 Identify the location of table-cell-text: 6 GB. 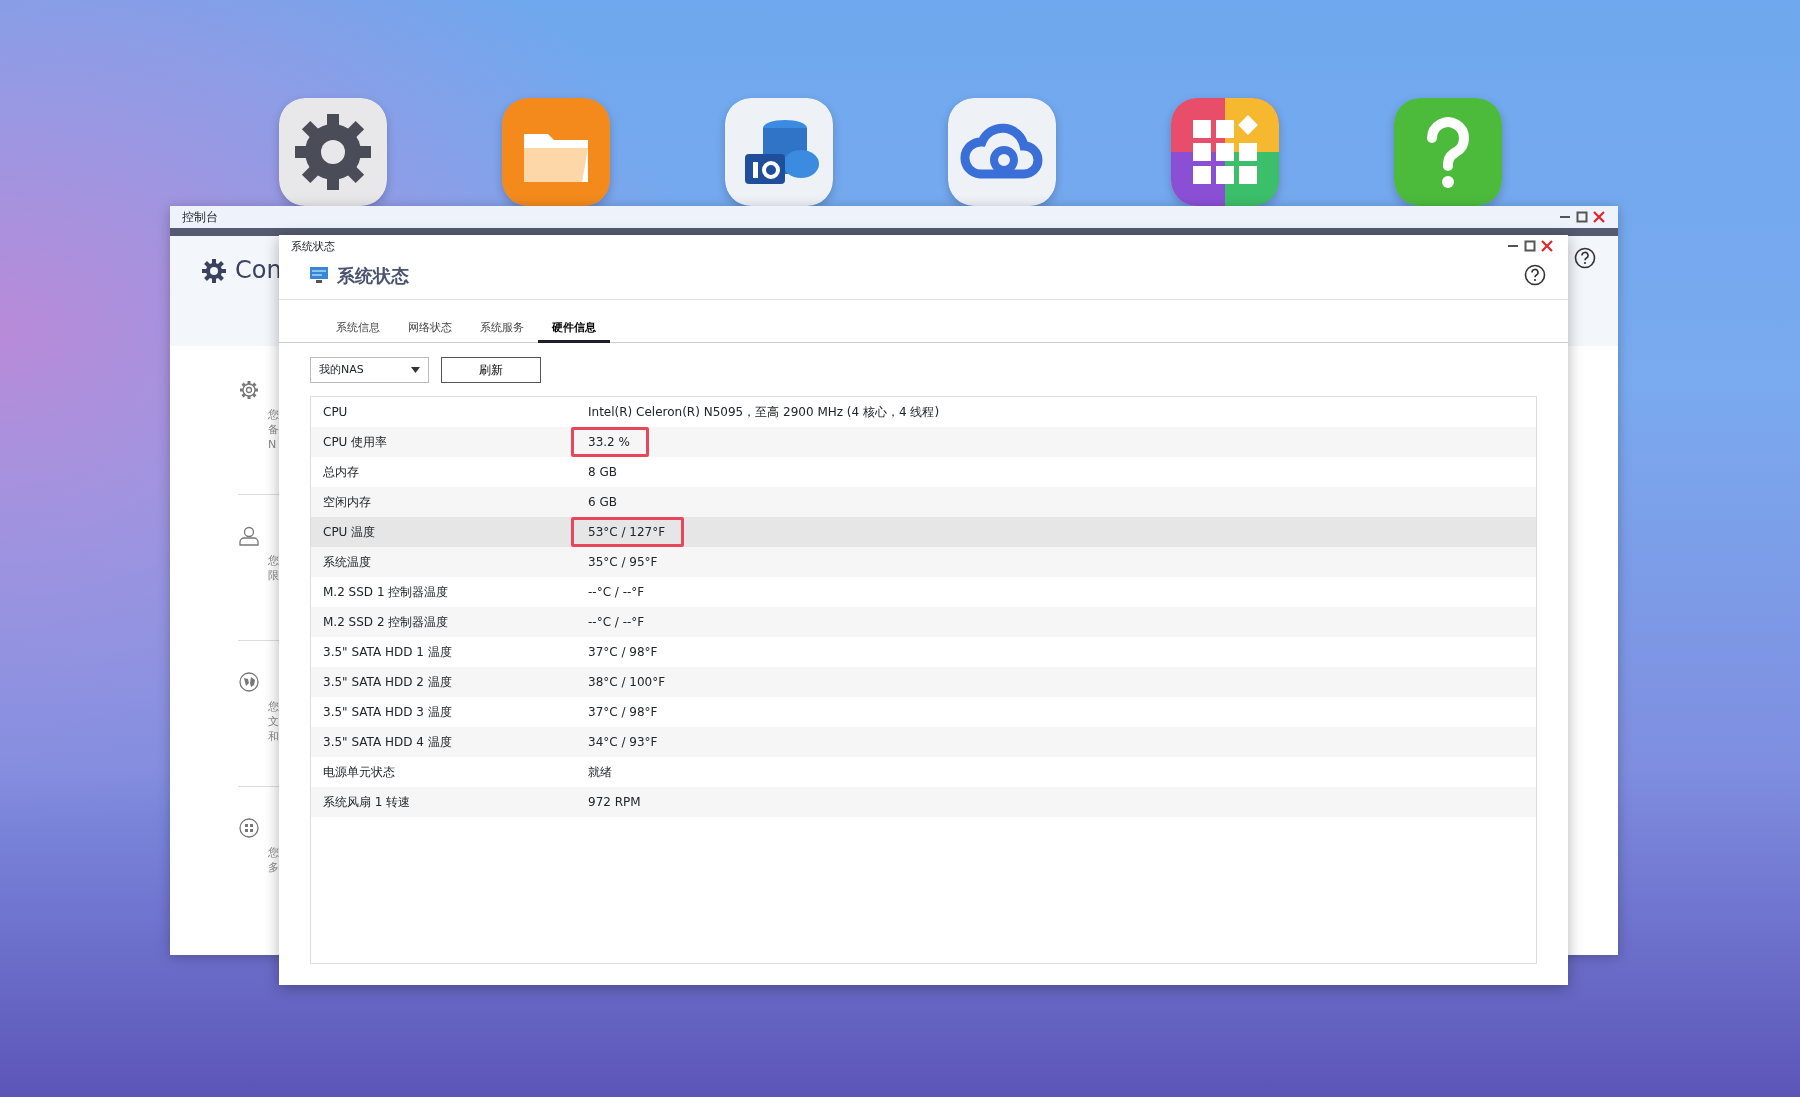
(602, 502).